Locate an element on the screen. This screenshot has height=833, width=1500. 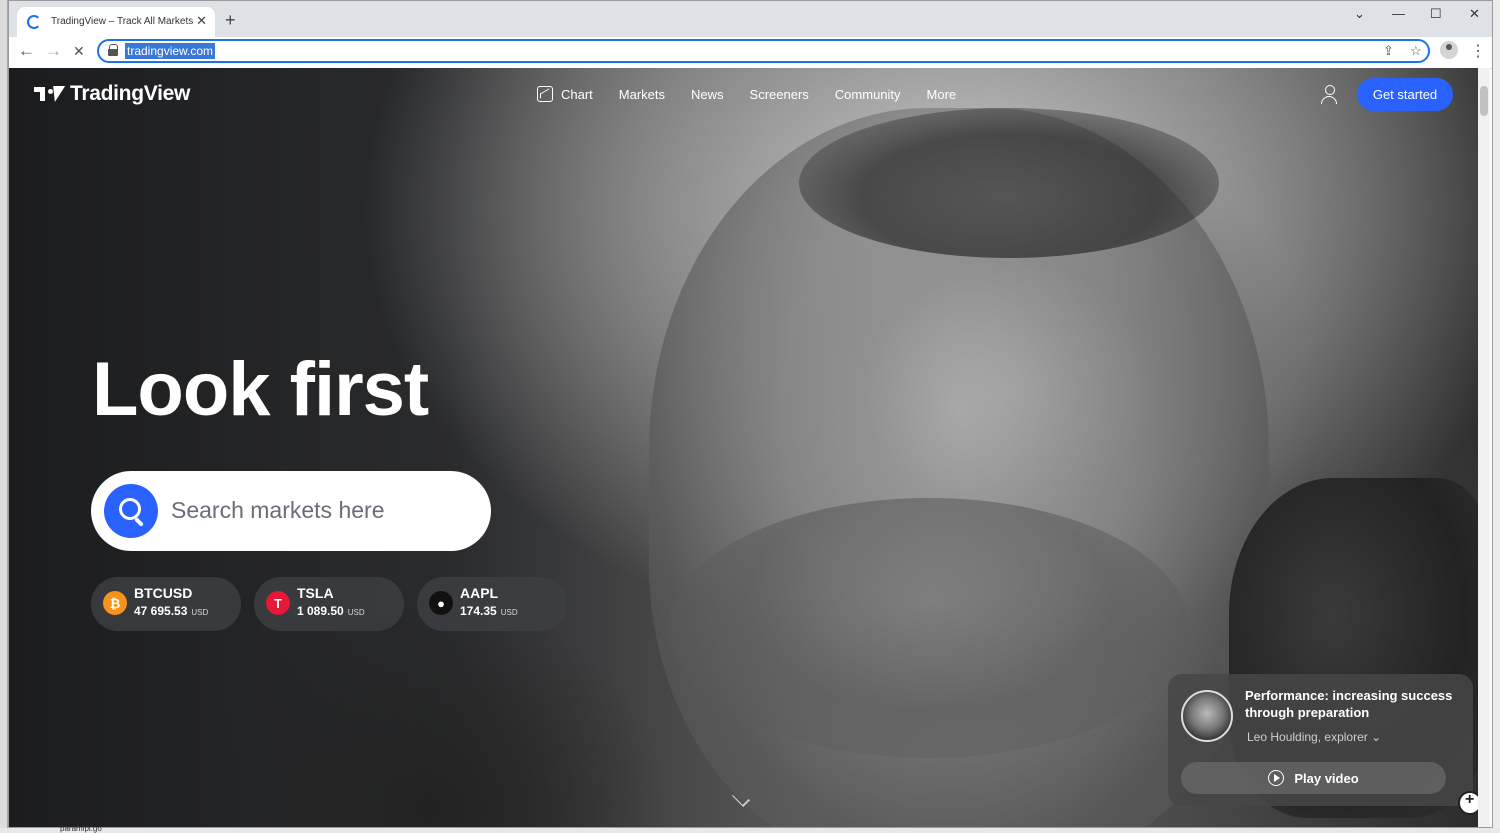
tesla-icon: T is located at coordinates (278, 603).